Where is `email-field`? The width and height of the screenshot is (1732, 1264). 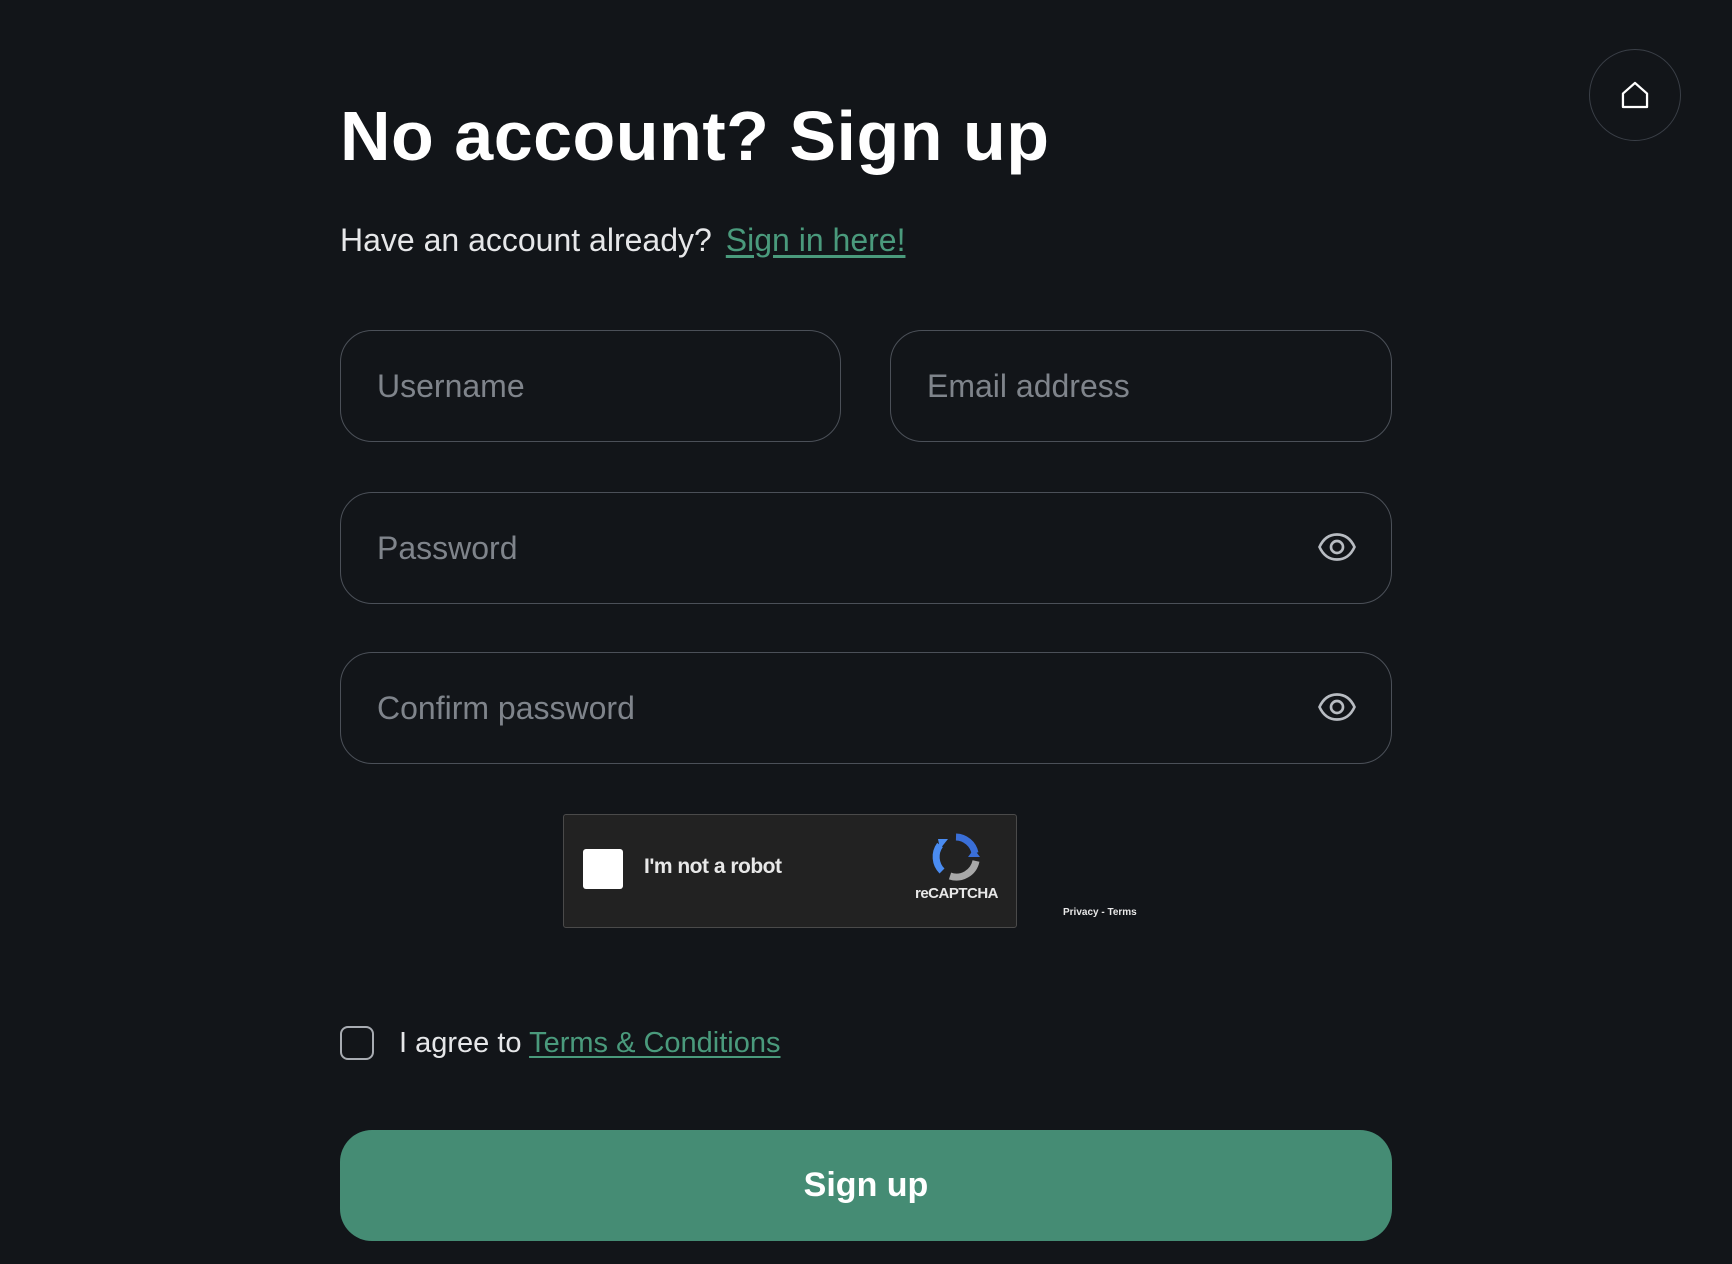
email-field is located at coordinates (1141, 386).